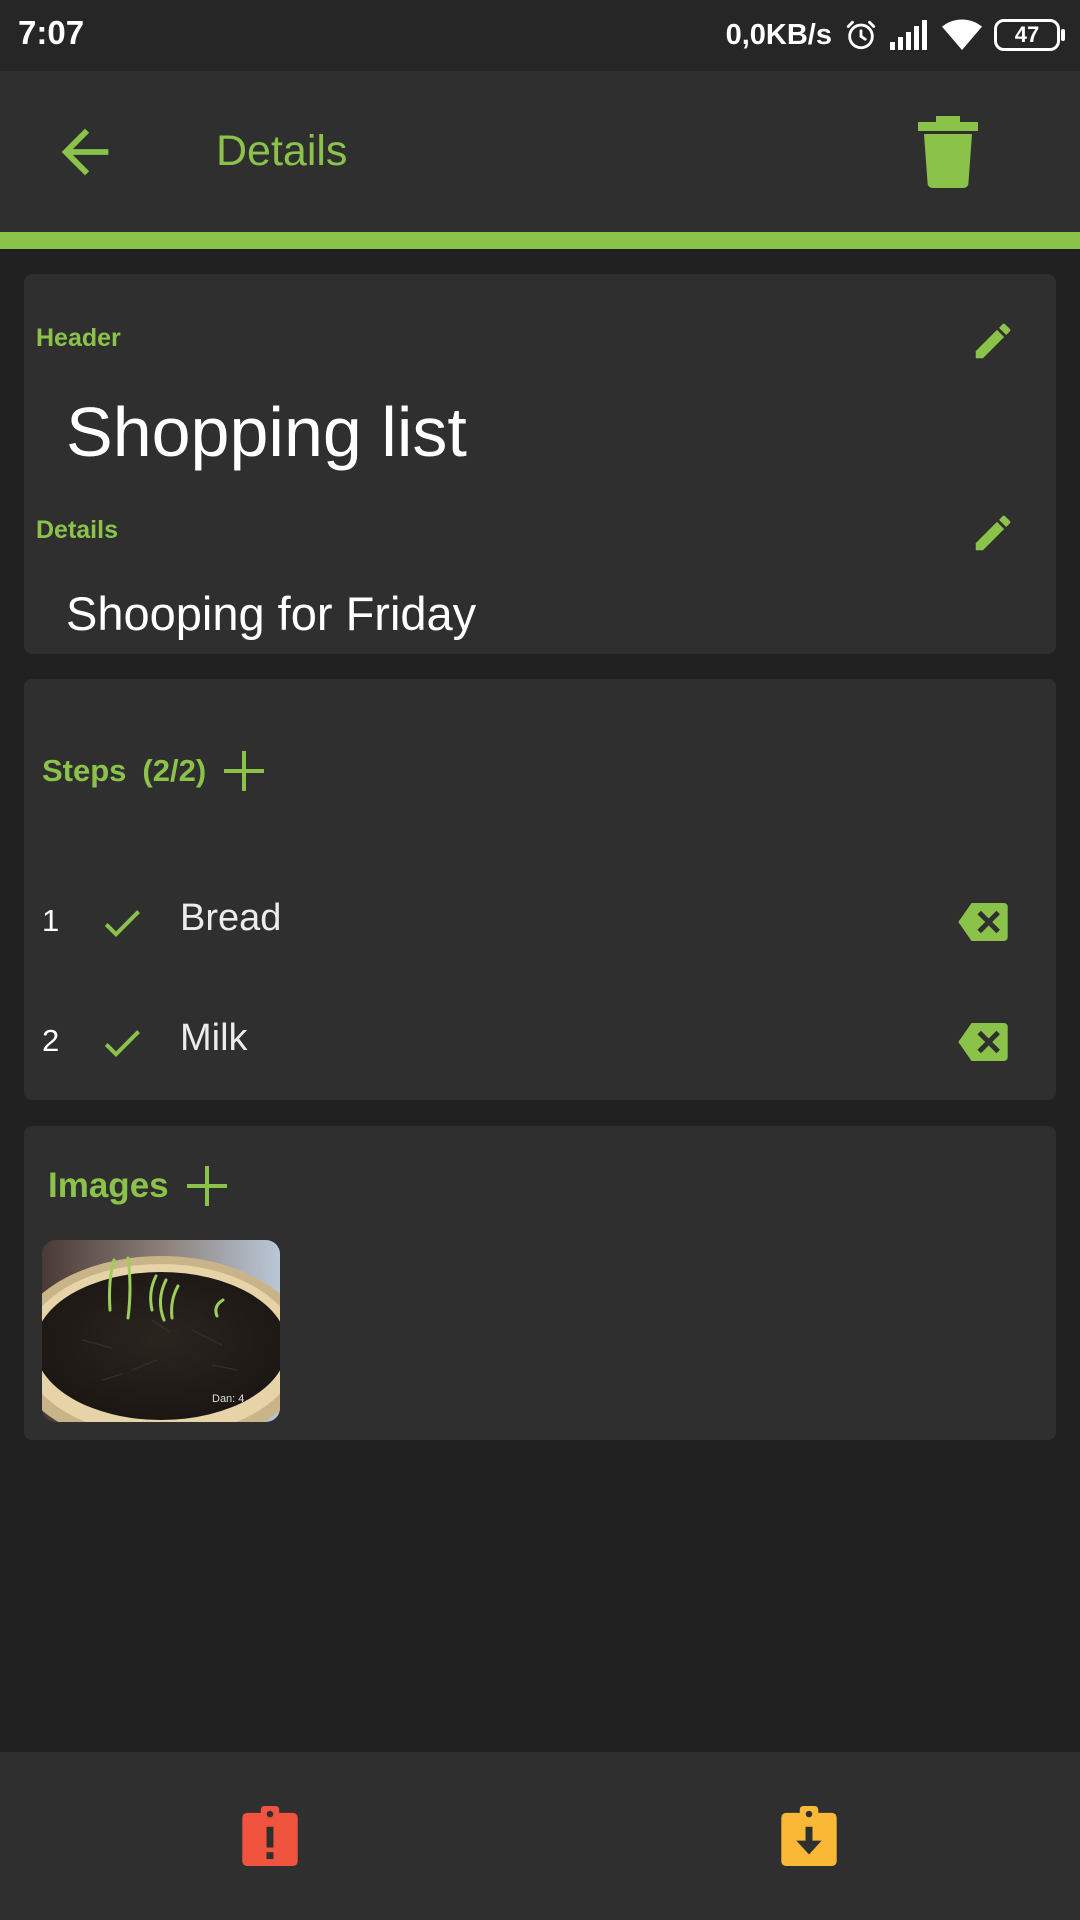 This screenshot has height=1920, width=1080. I want to click on status-bar: 7:07 0,0KB/s 47, so click(540, 35).